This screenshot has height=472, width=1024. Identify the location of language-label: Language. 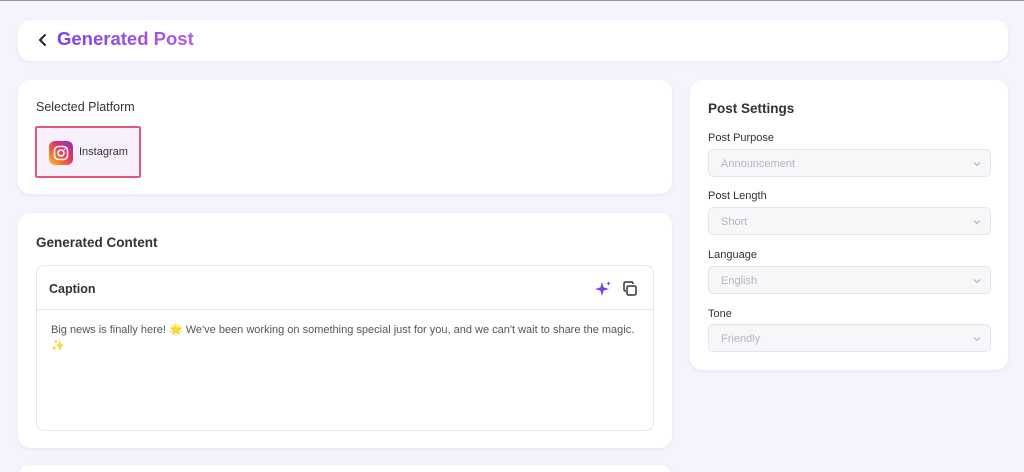
(732, 255).